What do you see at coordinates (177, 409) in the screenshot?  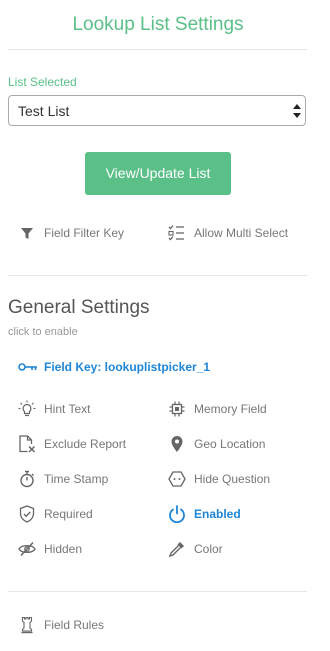 I see `chip-icon` at bounding box center [177, 409].